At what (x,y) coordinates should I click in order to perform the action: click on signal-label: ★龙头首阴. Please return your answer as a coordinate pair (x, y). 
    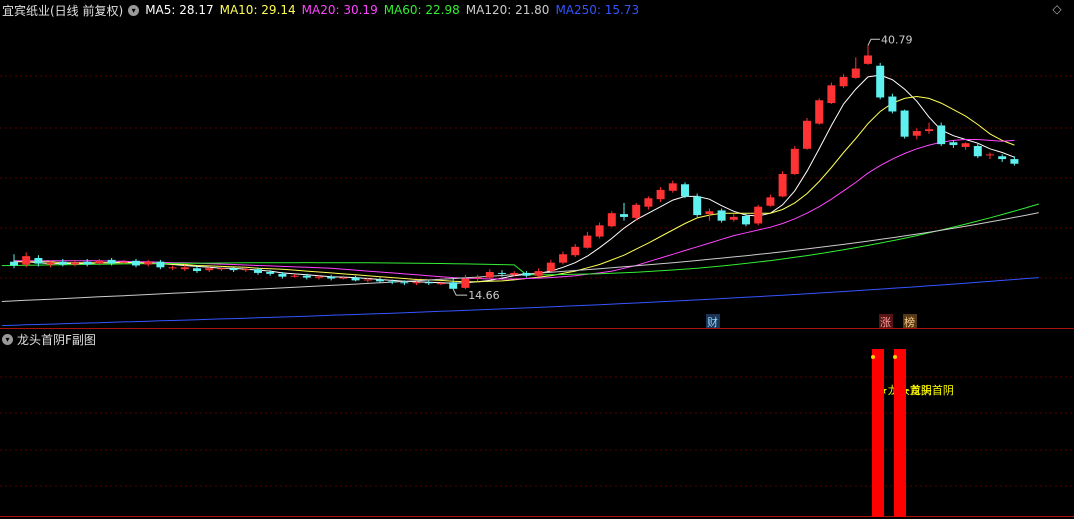
    Looking at the image, I should click on (927, 390).